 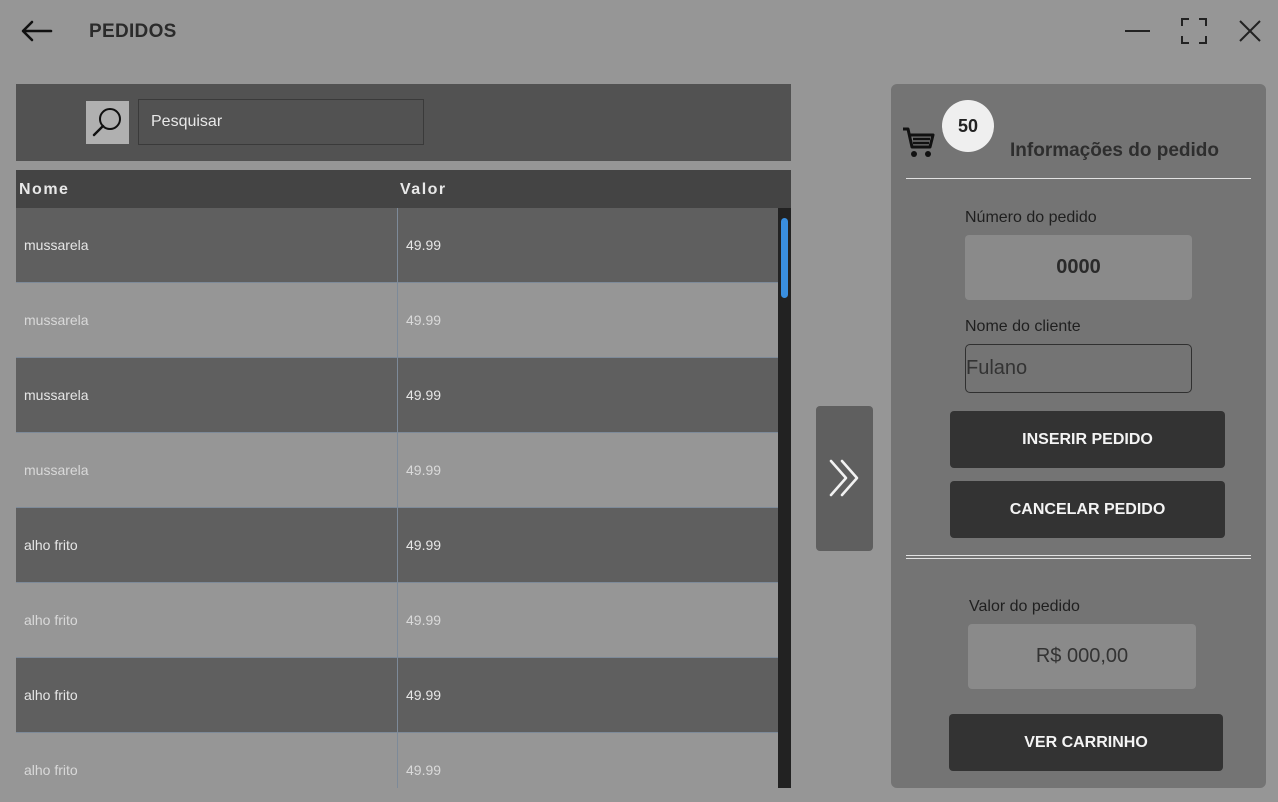 What do you see at coordinates (1078, 368) in the screenshot?
I see `client-name-input` at bounding box center [1078, 368].